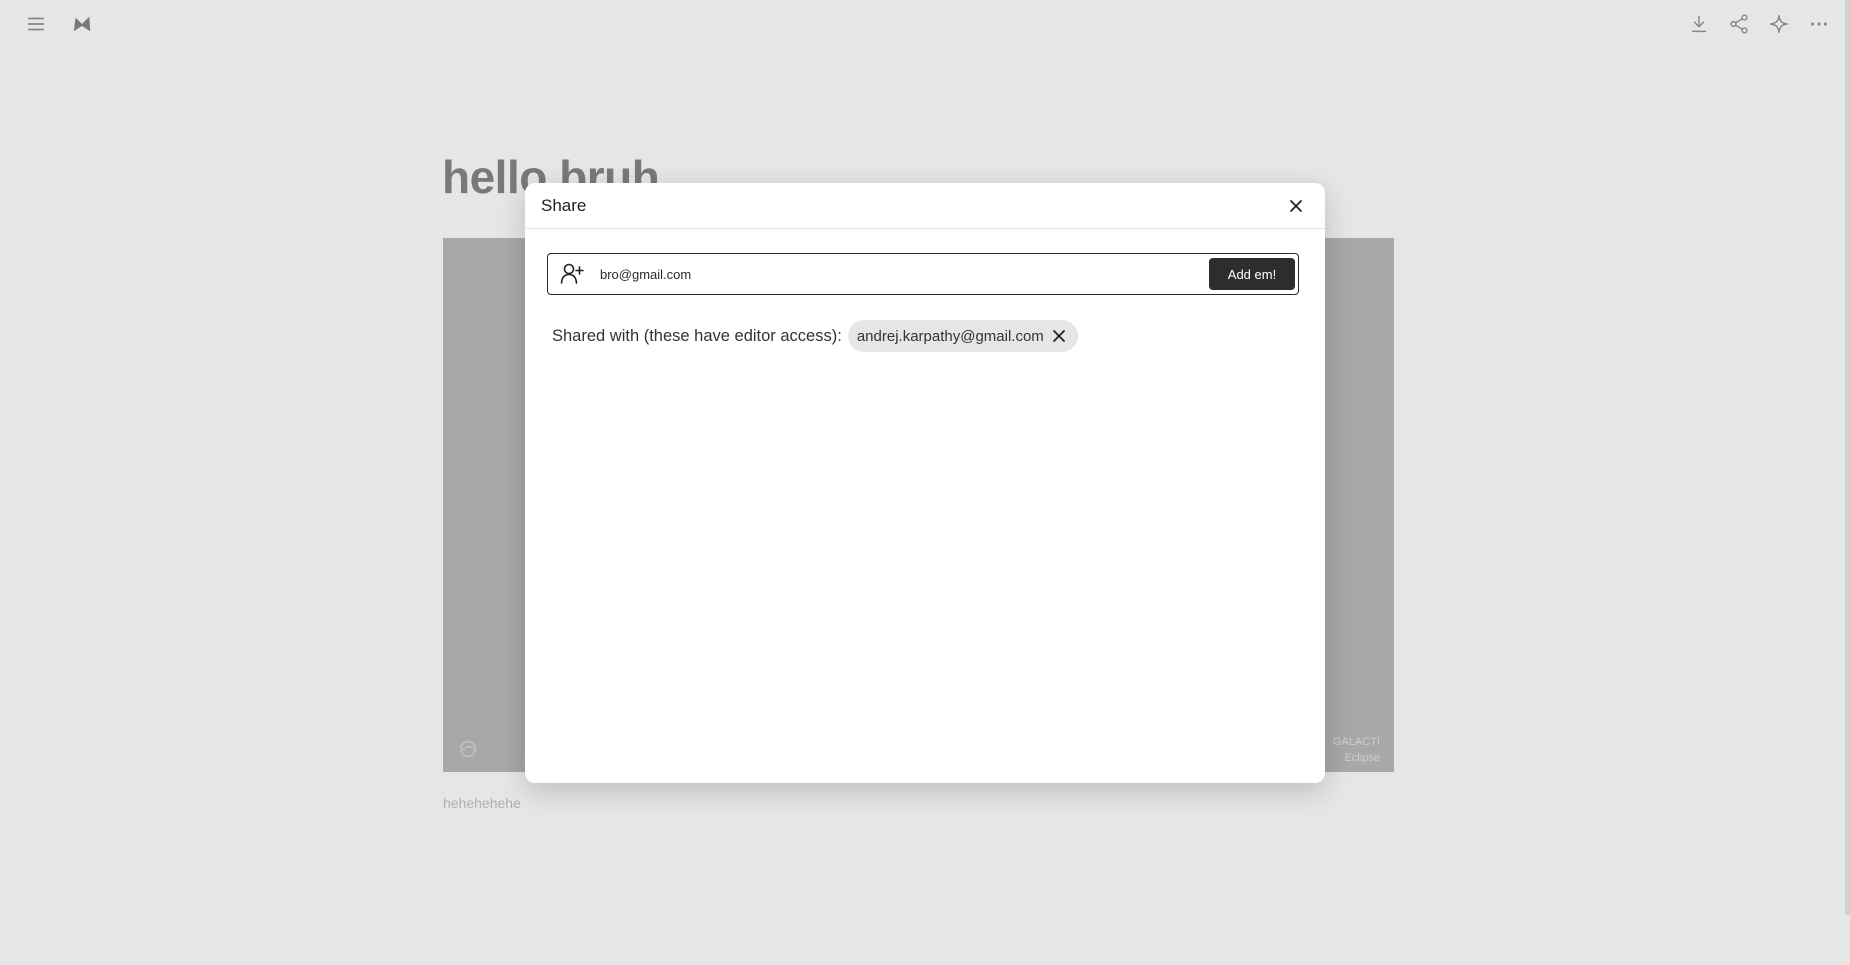 The width and height of the screenshot is (1850, 965). What do you see at coordinates (1252, 274) in the screenshot?
I see `add-em-button: Add em!` at bounding box center [1252, 274].